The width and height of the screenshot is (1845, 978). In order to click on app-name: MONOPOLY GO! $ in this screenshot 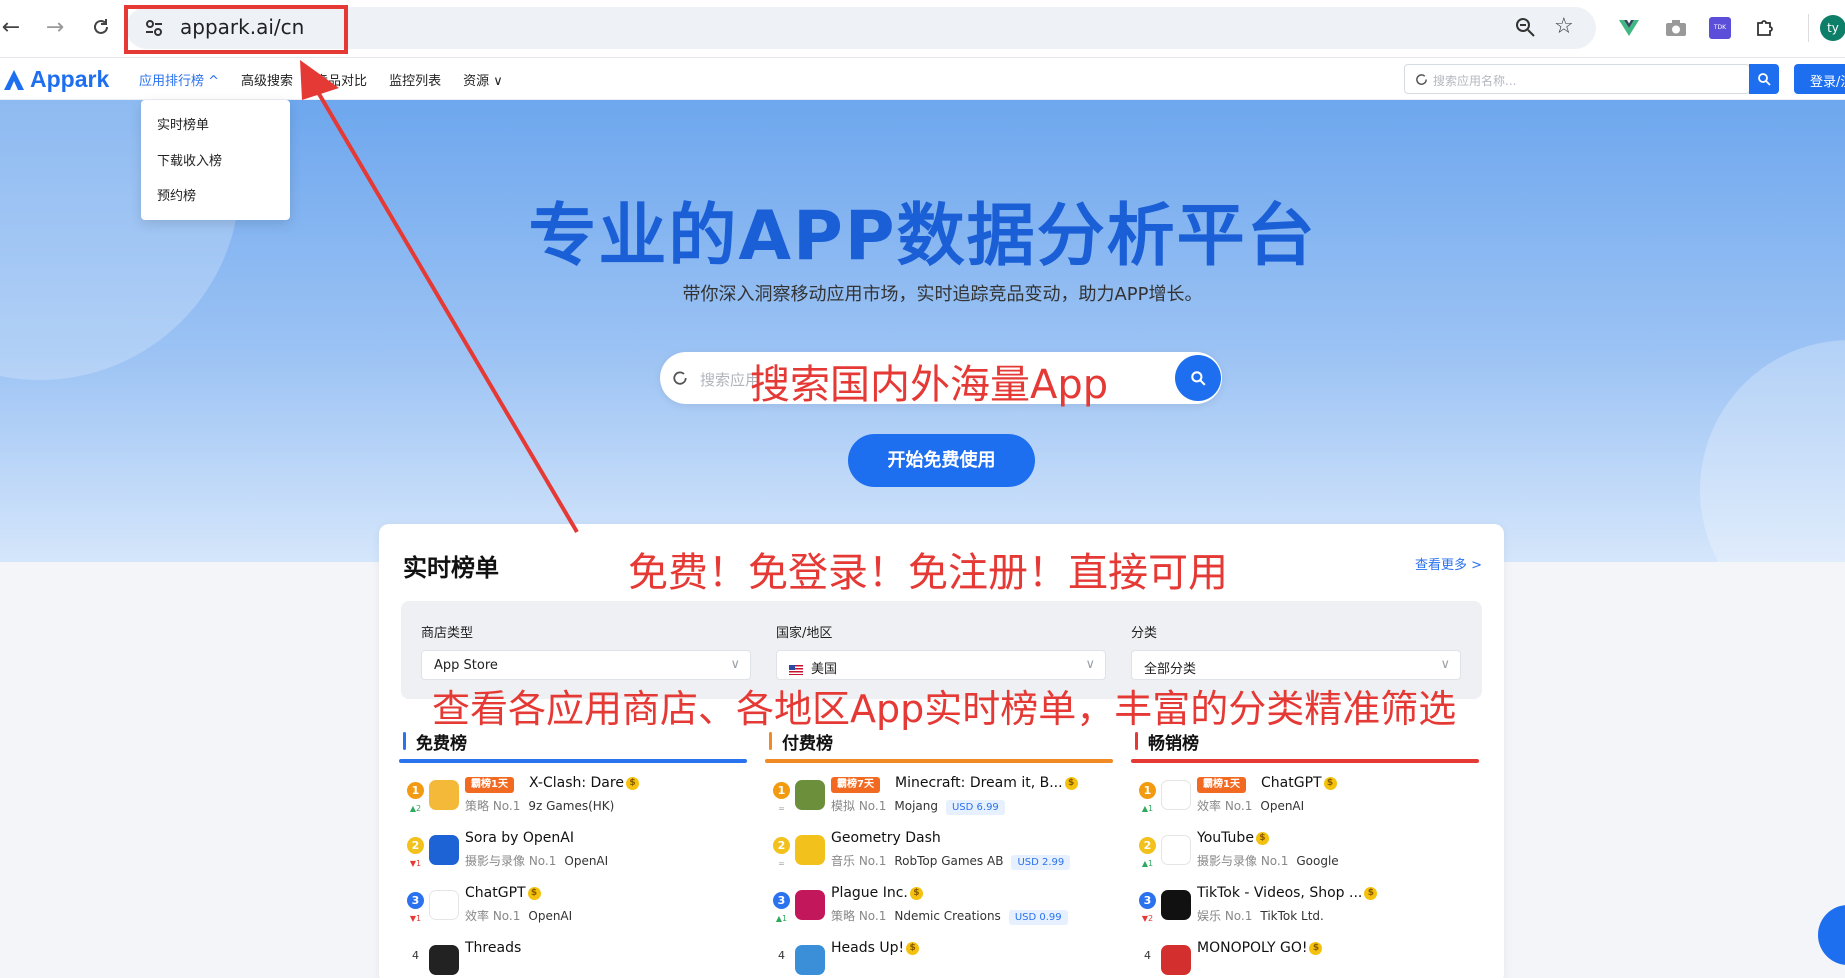, I will do `click(1260, 948)`.